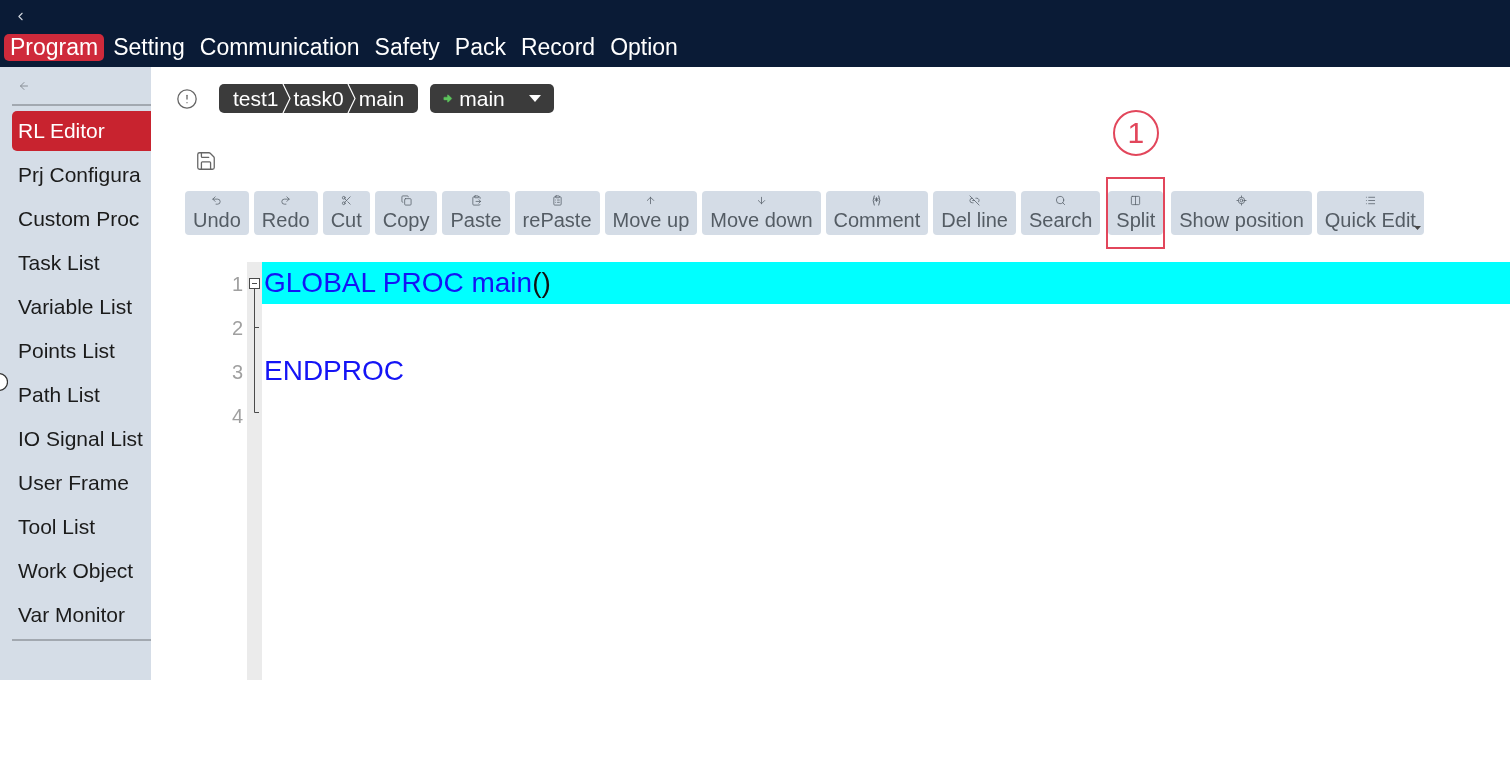 The width and height of the screenshot is (1510, 776). I want to click on sidebar-item: Prj Configura, so click(81, 175).